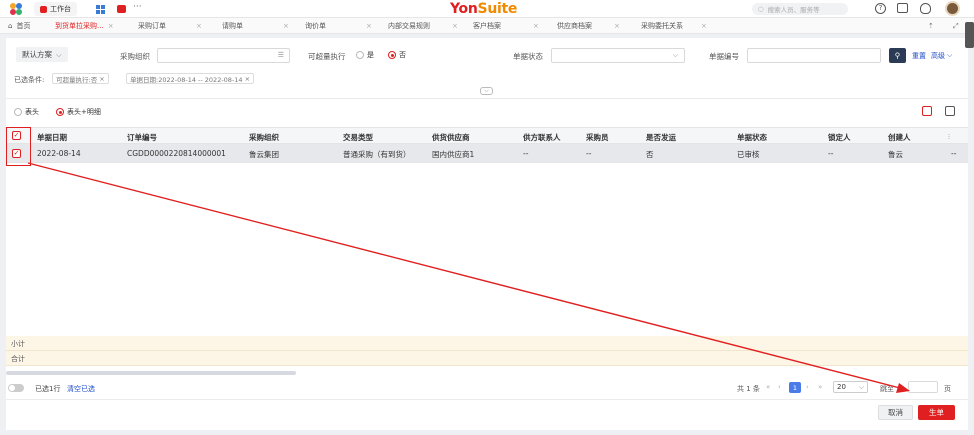 This screenshot has height=435, width=974. I want to click on side-panel-tab, so click(969, 35).